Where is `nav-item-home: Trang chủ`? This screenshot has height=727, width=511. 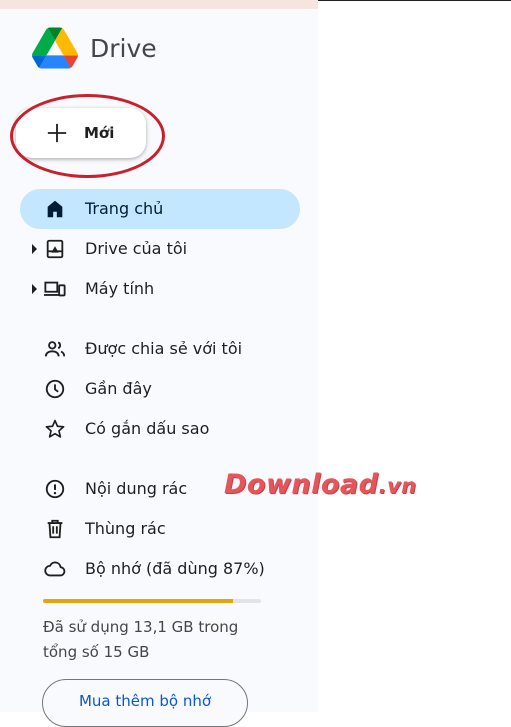
nav-item-home: Trang chủ is located at coordinates (160, 209).